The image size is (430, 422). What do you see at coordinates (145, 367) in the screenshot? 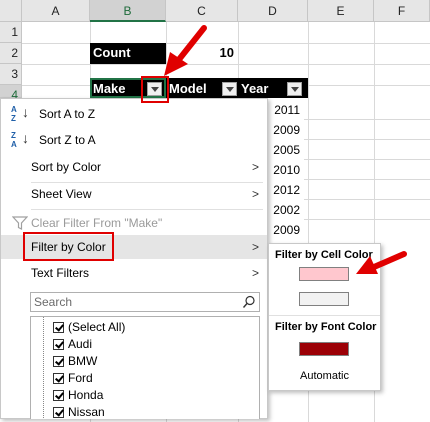
I see `filter-value-list: (Select All) Audi BMW Ford Honda Nissan` at bounding box center [145, 367].